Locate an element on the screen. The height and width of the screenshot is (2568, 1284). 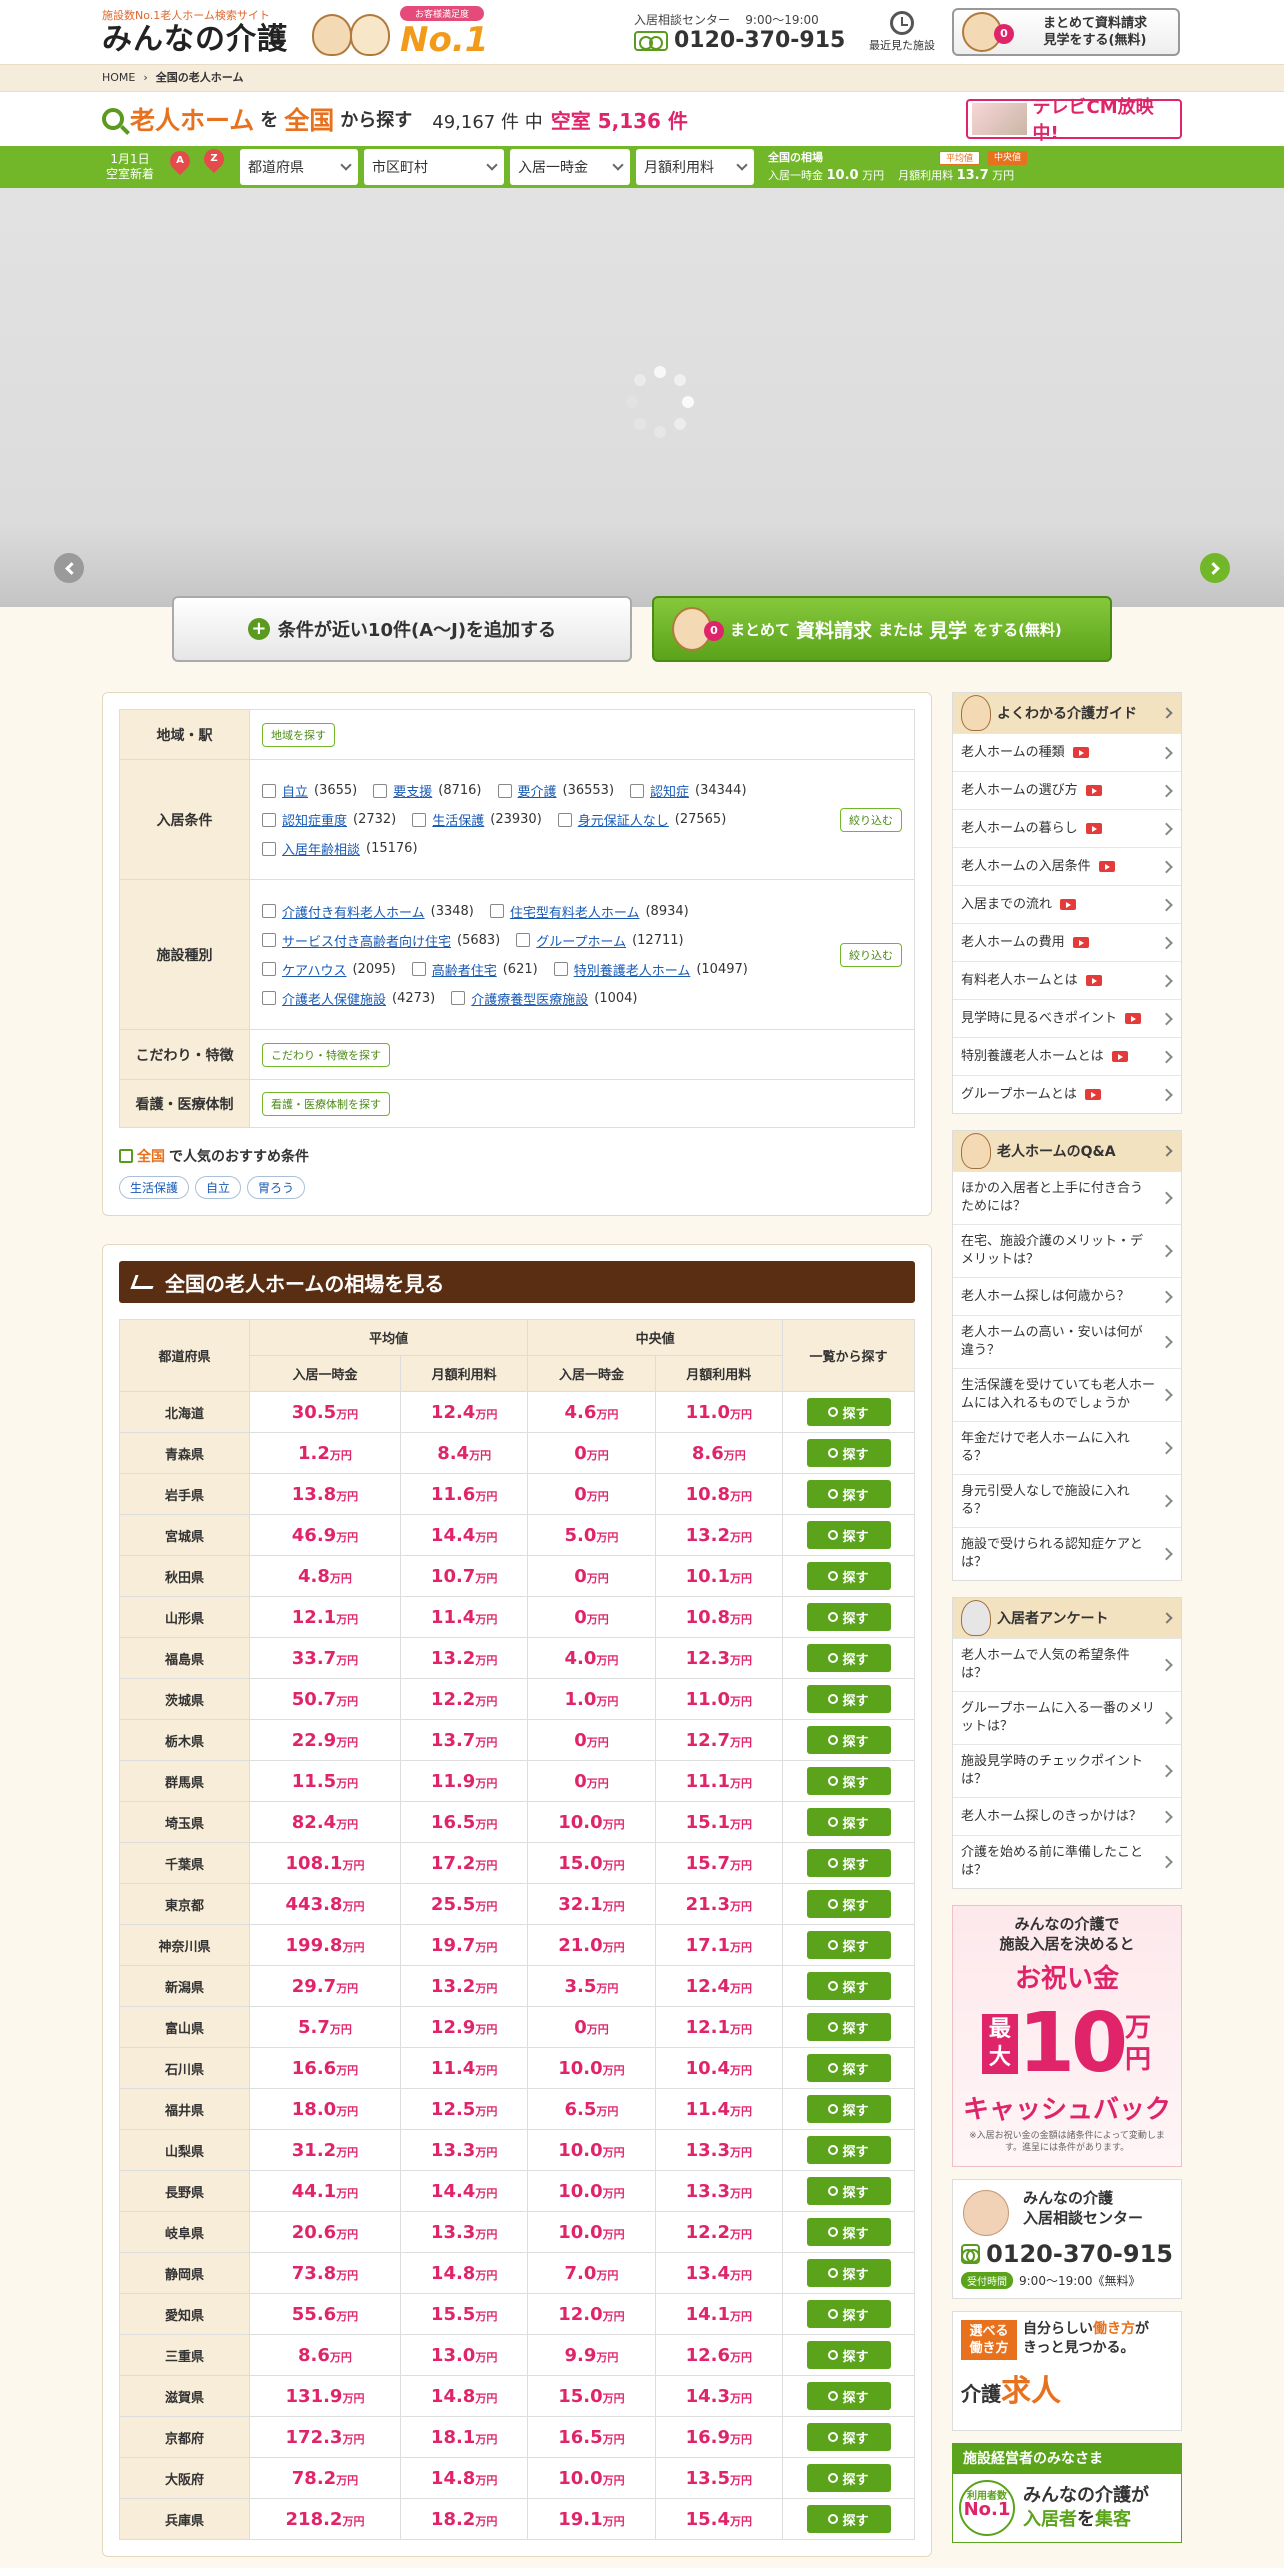
facility-type-checkbox: 介護老人保健施設 (4273) is located at coordinates (348, 998).